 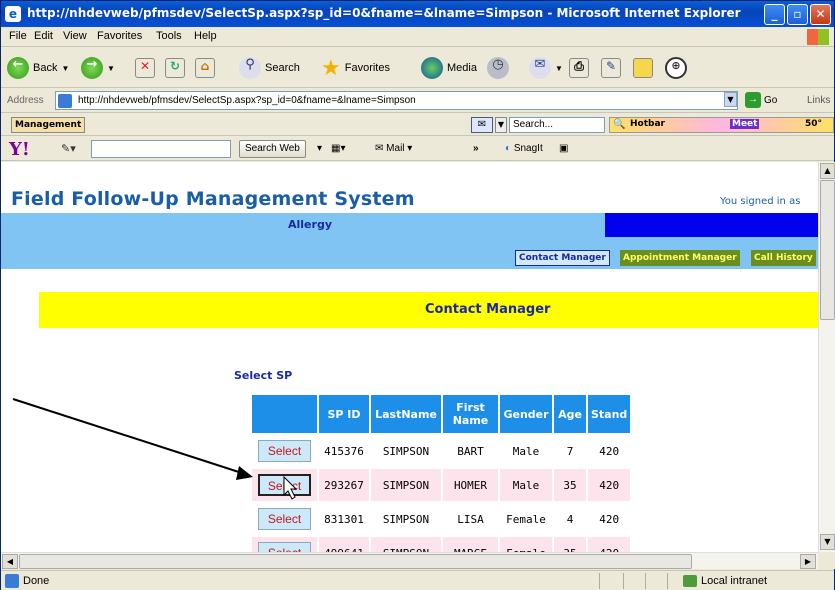 What do you see at coordinates (827, 542) in the screenshot?
I see `scroll-down-icon: ▼` at bounding box center [827, 542].